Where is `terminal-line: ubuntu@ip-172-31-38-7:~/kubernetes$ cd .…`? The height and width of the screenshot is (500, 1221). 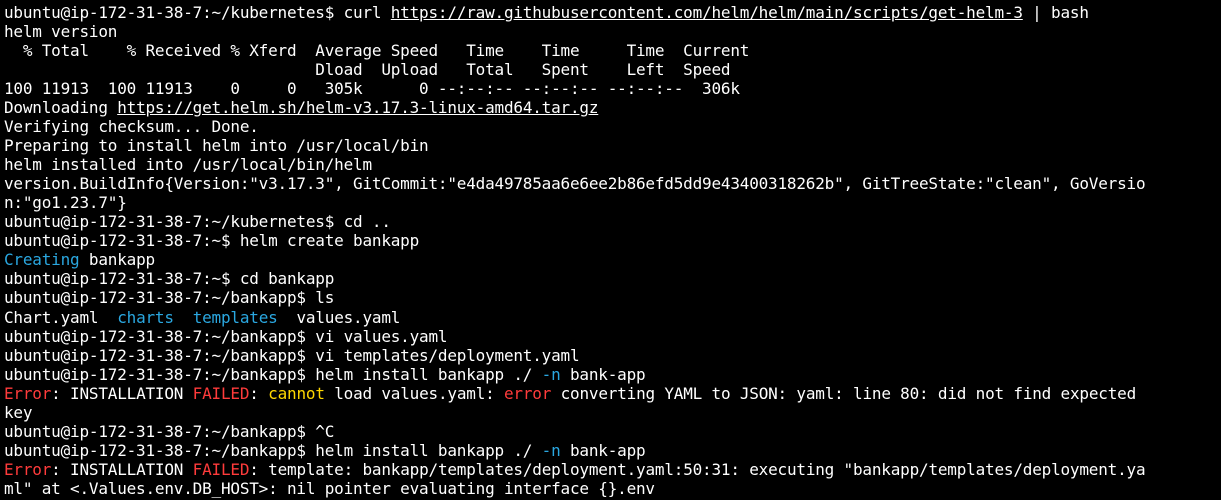
terminal-line: ubuntu@ip-172-31-38-7:~/kubernetes$ cd .… is located at coordinates (612, 221).